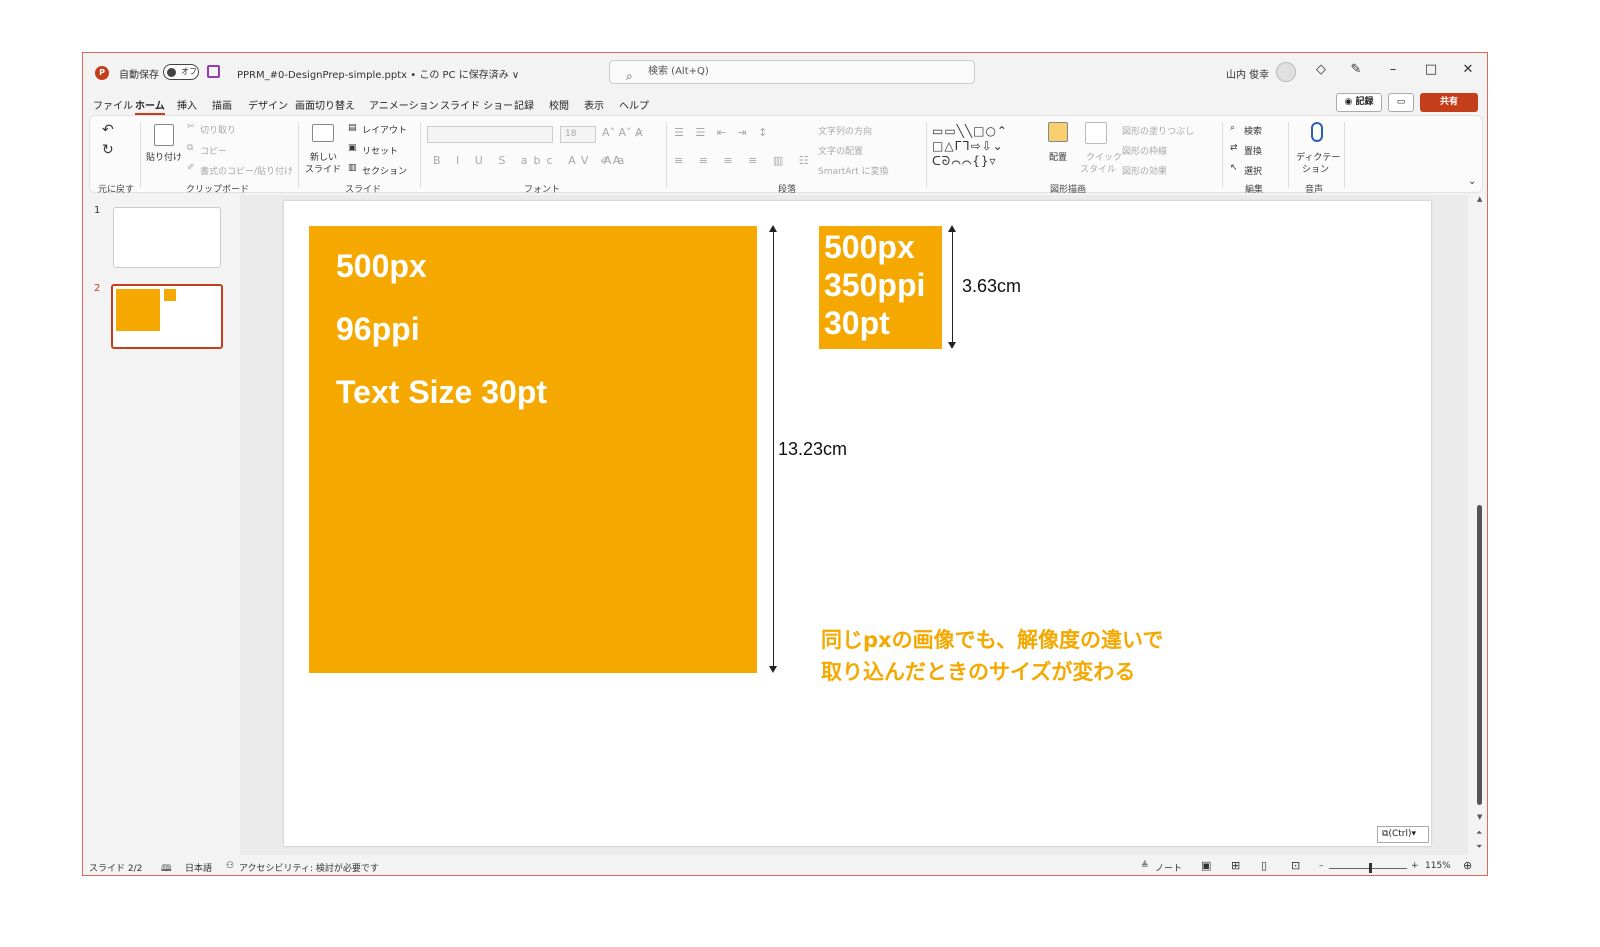 The height and width of the screenshot is (947, 1600). I want to click on list-icons: ☰ ☰ ⇤ ⇥ ↕, so click(722, 132).